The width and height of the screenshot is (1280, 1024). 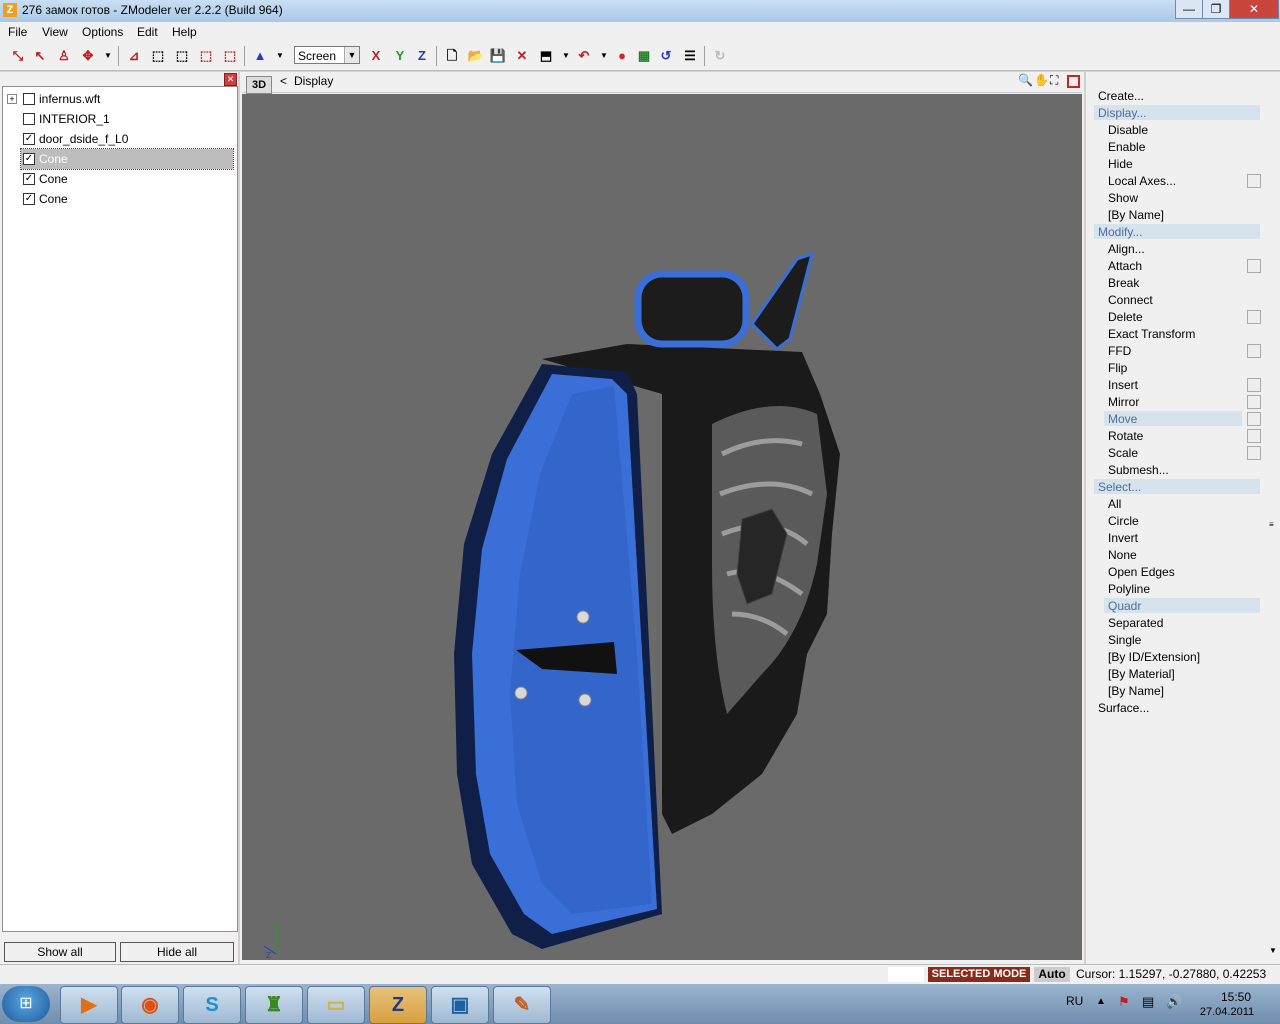 What do you see at coordinates (1124, 1002) in the screenshot?
I see `network-warning-icon: ⚑` at bounding box center [1124, 1002].